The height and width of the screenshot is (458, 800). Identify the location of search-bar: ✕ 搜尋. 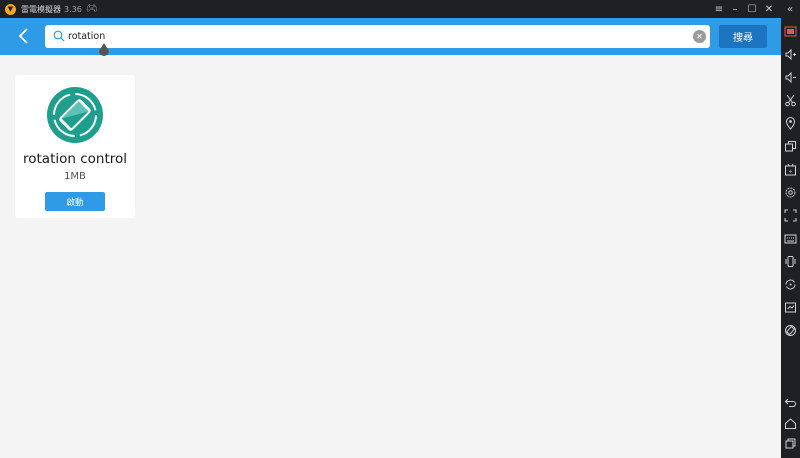
(390, 36).